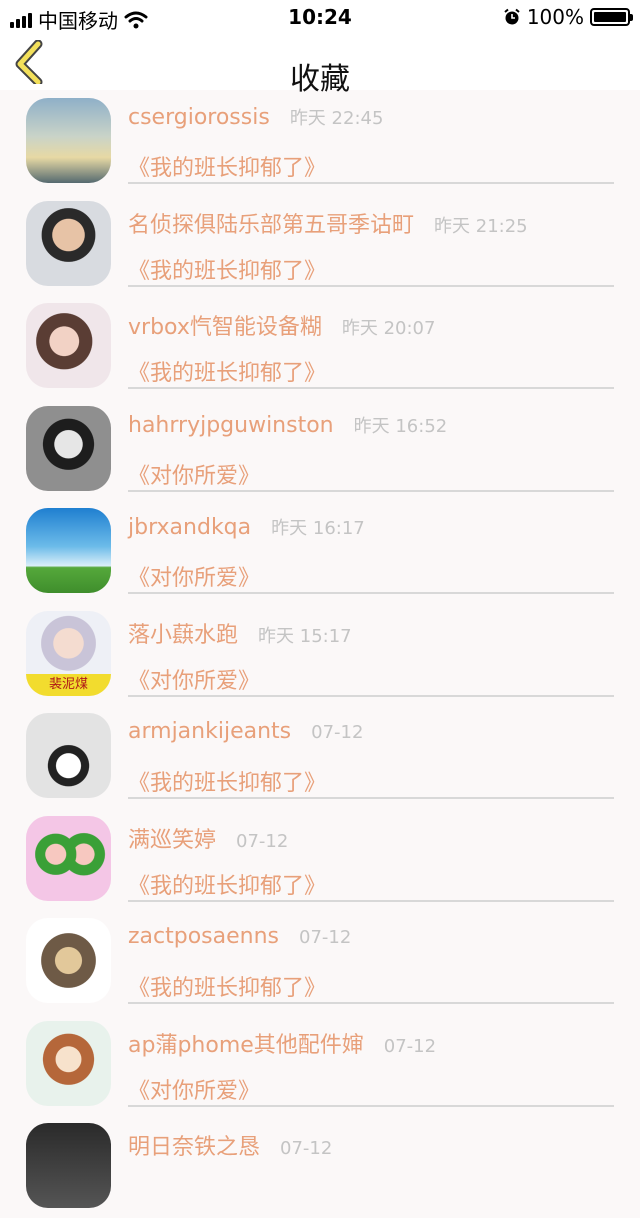 The width and height of the screenshot is (640, 1218). Describe the element at coordinates (320, 346) in the screenshot. I see `list-item: vrbox忾智能设备糊 昨天 20:07 《我的班长抑郁了》` at that location.